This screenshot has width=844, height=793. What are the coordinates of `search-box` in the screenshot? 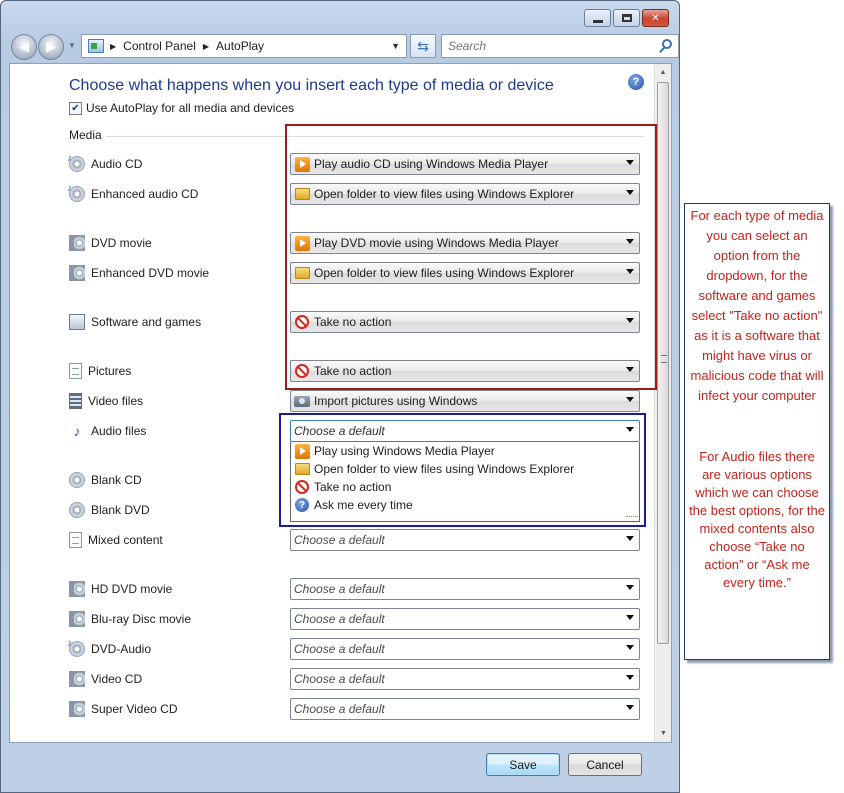 It's located at (560, 46).